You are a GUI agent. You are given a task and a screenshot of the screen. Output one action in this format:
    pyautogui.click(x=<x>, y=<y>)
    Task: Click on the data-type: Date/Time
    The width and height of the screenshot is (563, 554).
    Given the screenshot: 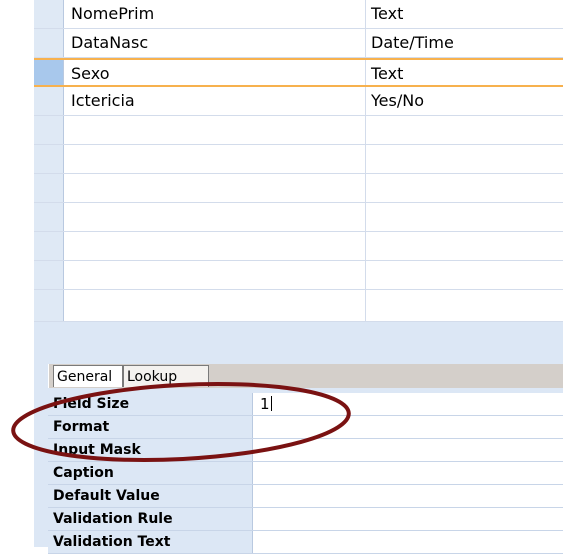 What is the action you would take?
    pyautogui.click(x=412, y=43)
    